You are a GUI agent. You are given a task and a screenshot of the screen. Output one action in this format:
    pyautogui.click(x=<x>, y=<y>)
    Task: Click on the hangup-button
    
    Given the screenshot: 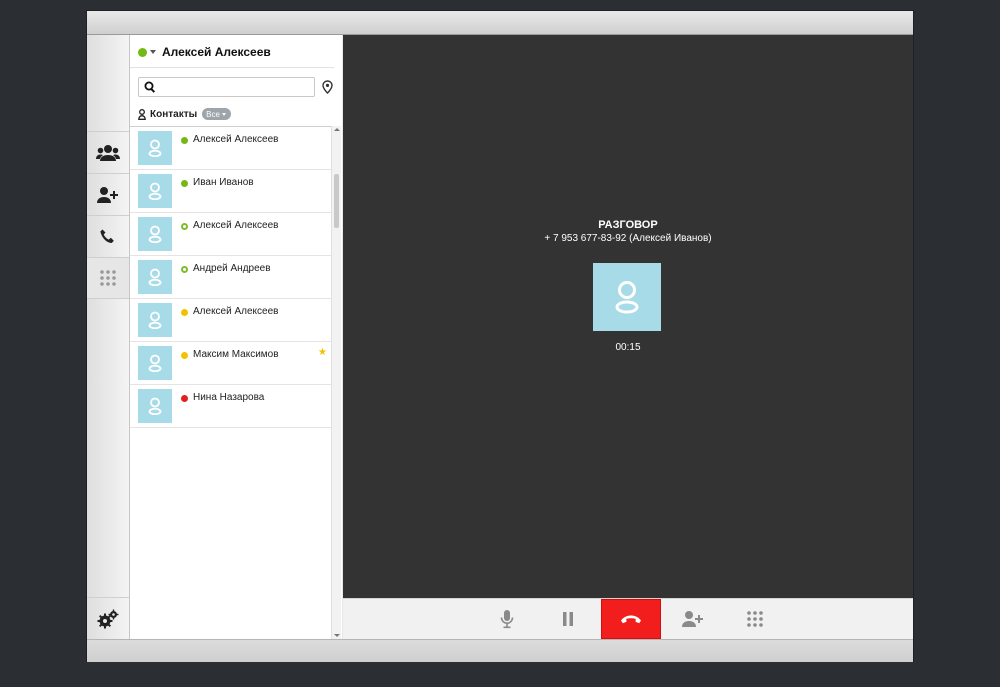 What is the action you would take?
    pyautogui.click(x=631, y=619)
    